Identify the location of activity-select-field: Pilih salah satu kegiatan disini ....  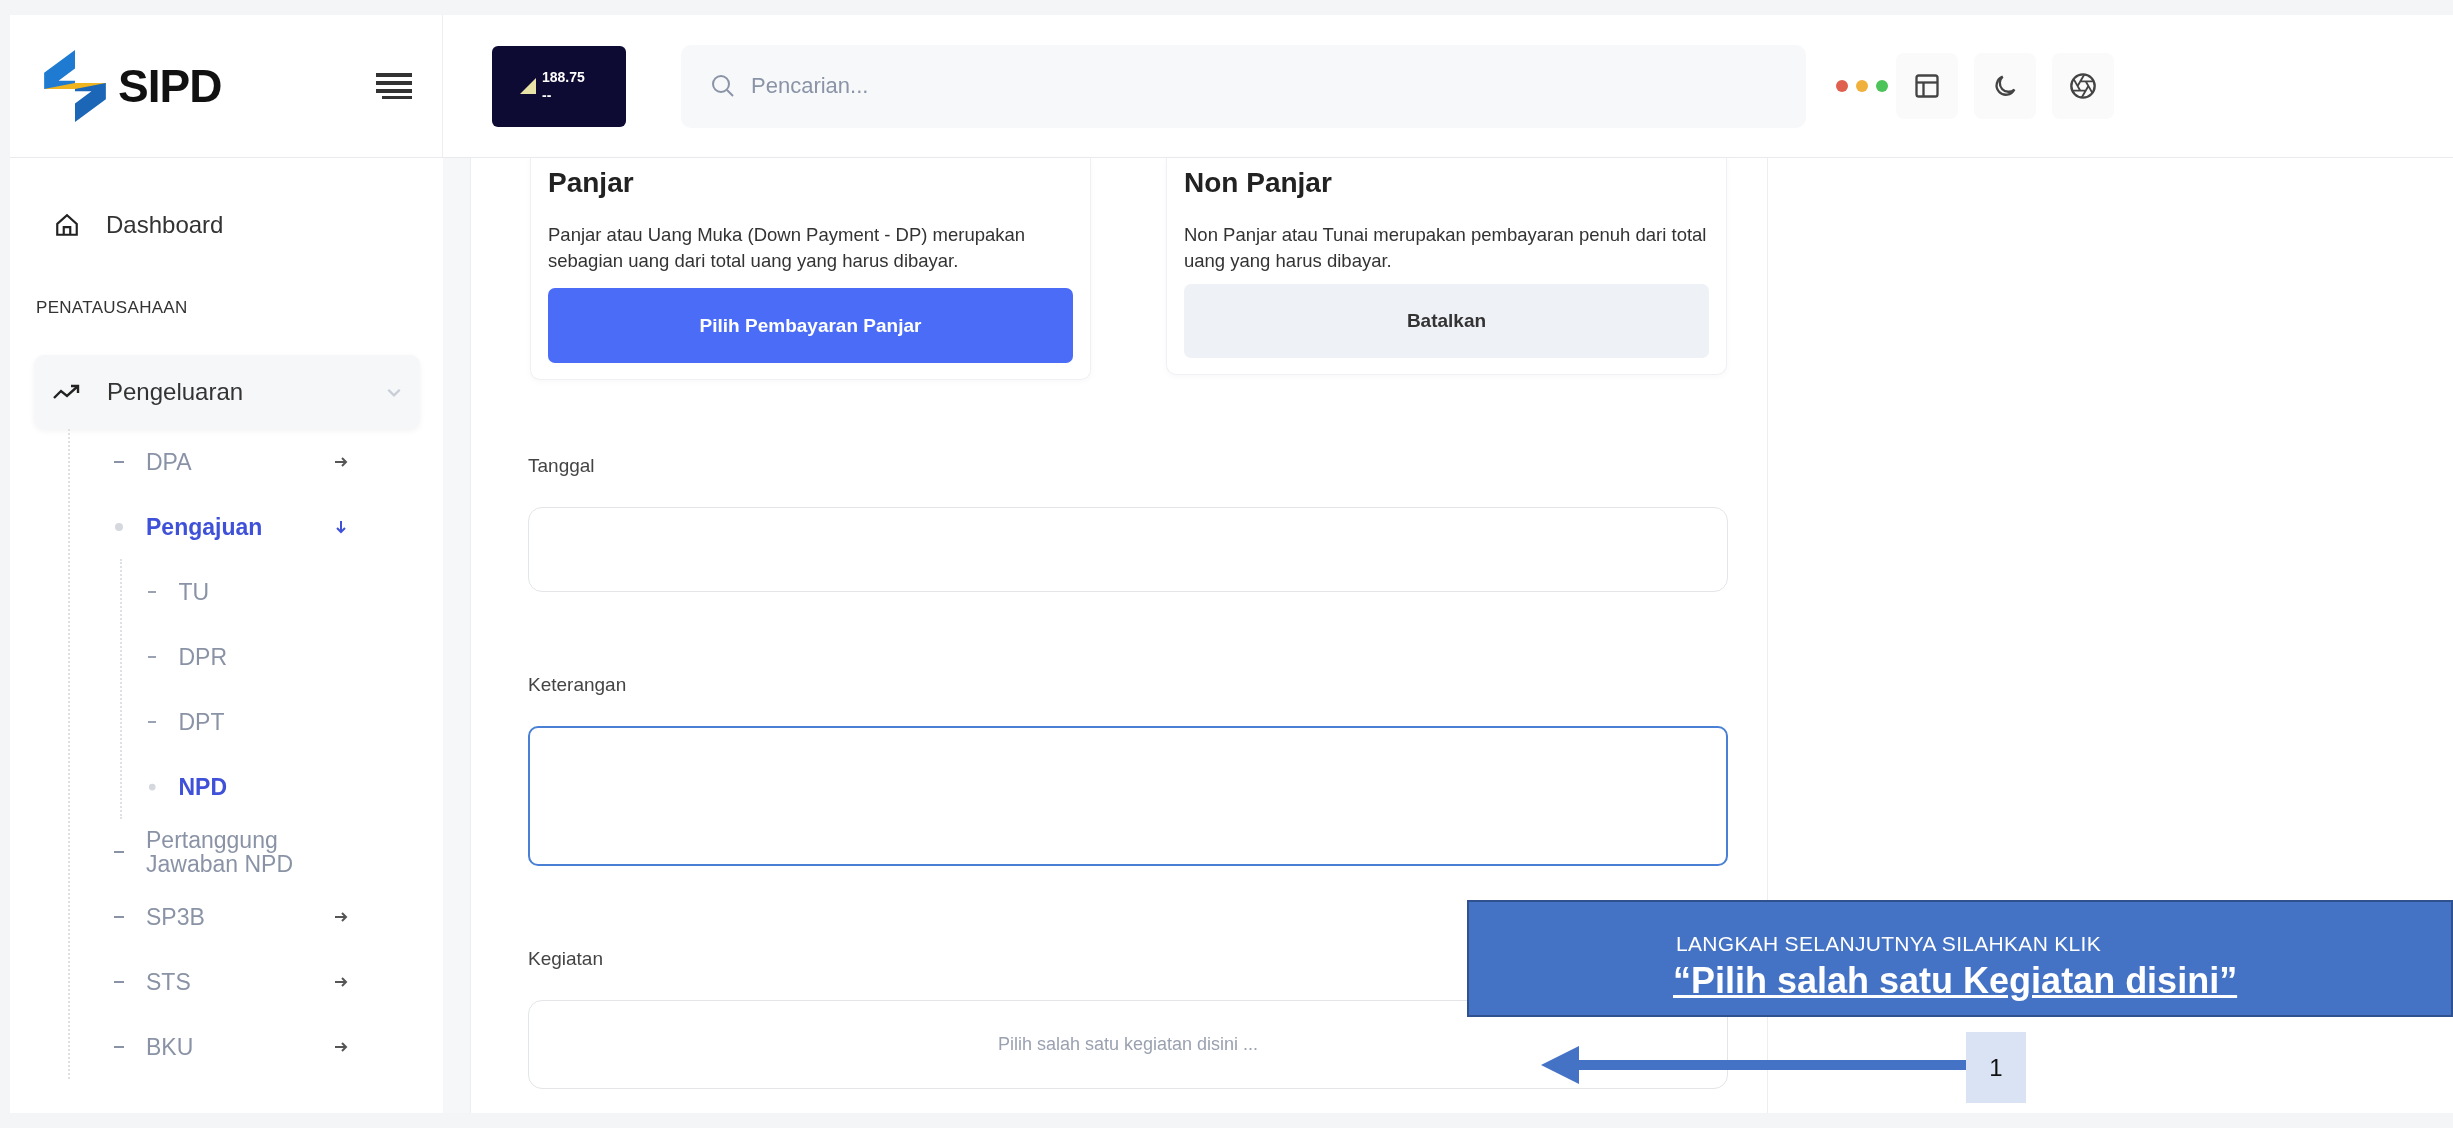
(1128, 1044).